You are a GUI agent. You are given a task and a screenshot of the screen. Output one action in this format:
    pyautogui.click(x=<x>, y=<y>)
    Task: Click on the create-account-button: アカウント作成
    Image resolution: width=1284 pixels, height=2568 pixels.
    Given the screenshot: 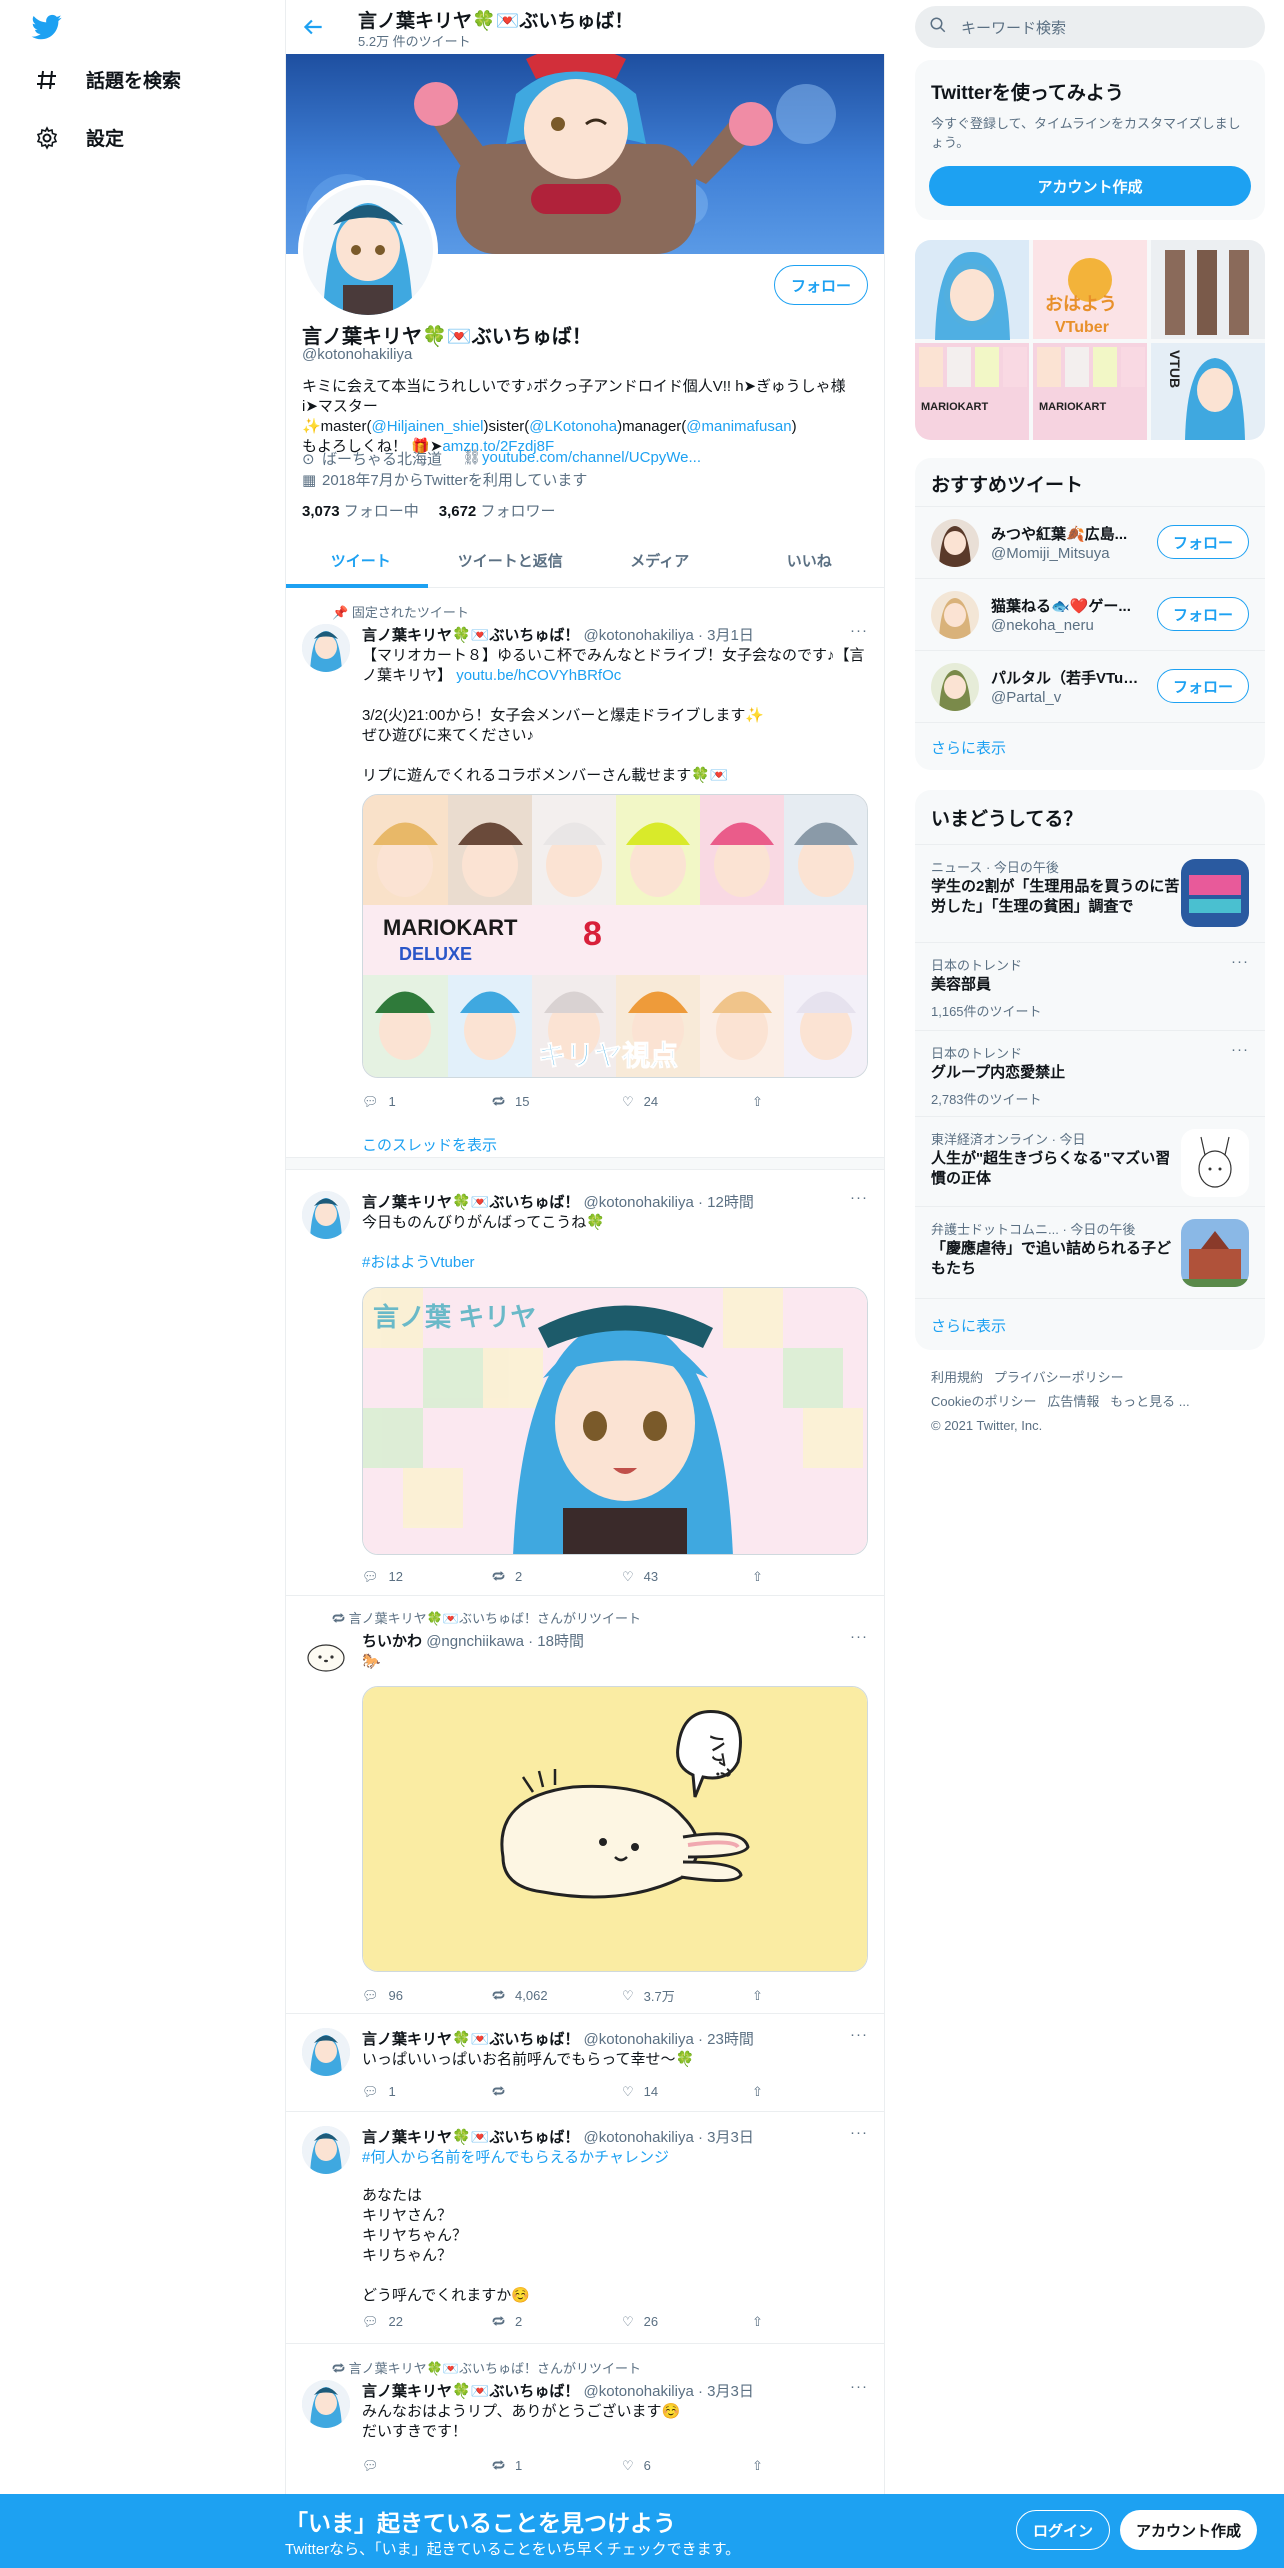 What is the action you would take?
    pyautogui.click(x=1090, y=186)
    